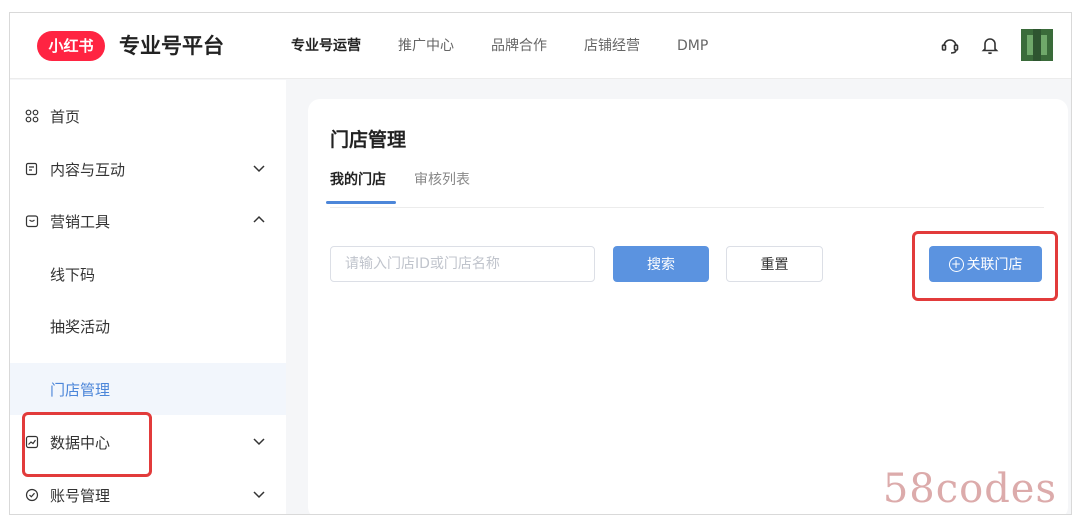 The height and width of the screenshot is (521, 1080). What do you see at coordinates (73, 274) in the screenshot?
I see `sidebar-item-label: 线下码` at bounding box center [73, 274].